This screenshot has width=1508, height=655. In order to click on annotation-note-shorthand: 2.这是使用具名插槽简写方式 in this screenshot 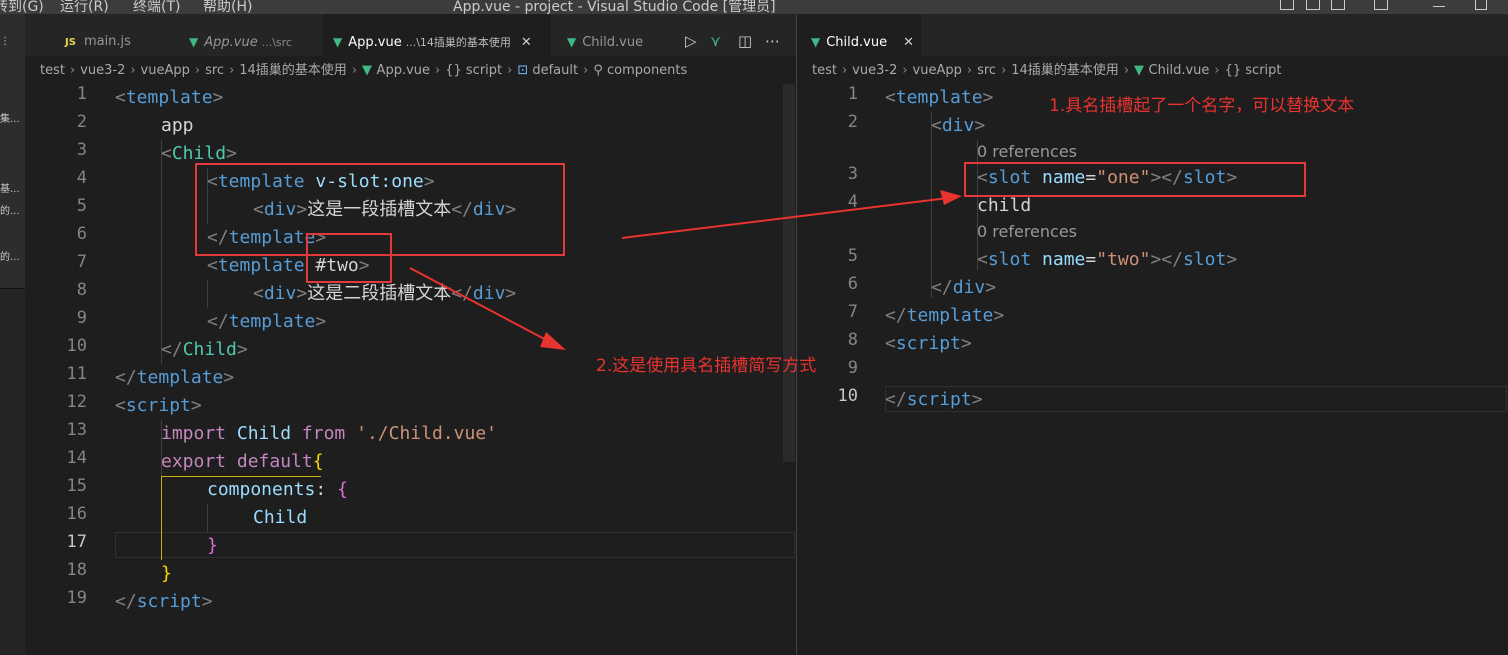, I will do `click(706, 366)`.